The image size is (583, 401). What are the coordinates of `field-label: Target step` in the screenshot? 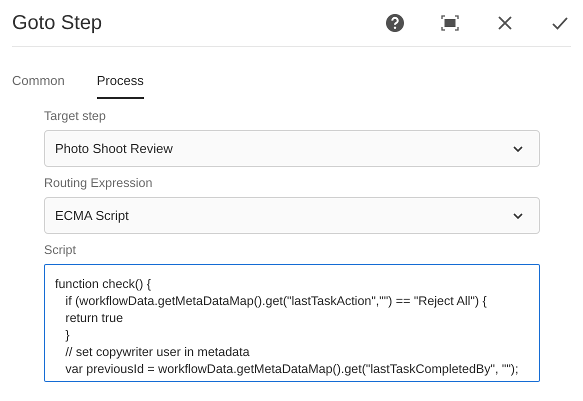 It's located at (75, 116).